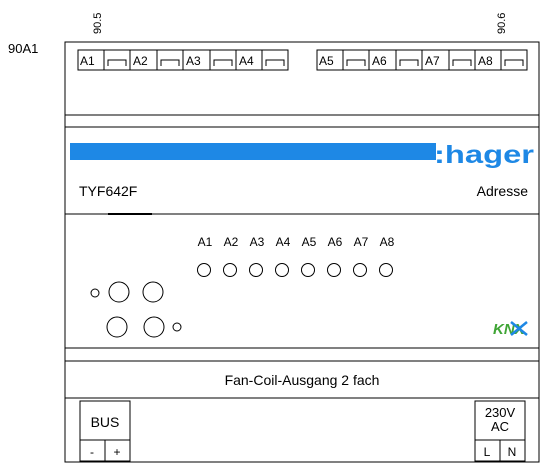  What do you see at coordinates (334, 270) in the screenshot?
I see `led-a6` at bounding box center [334, 270].